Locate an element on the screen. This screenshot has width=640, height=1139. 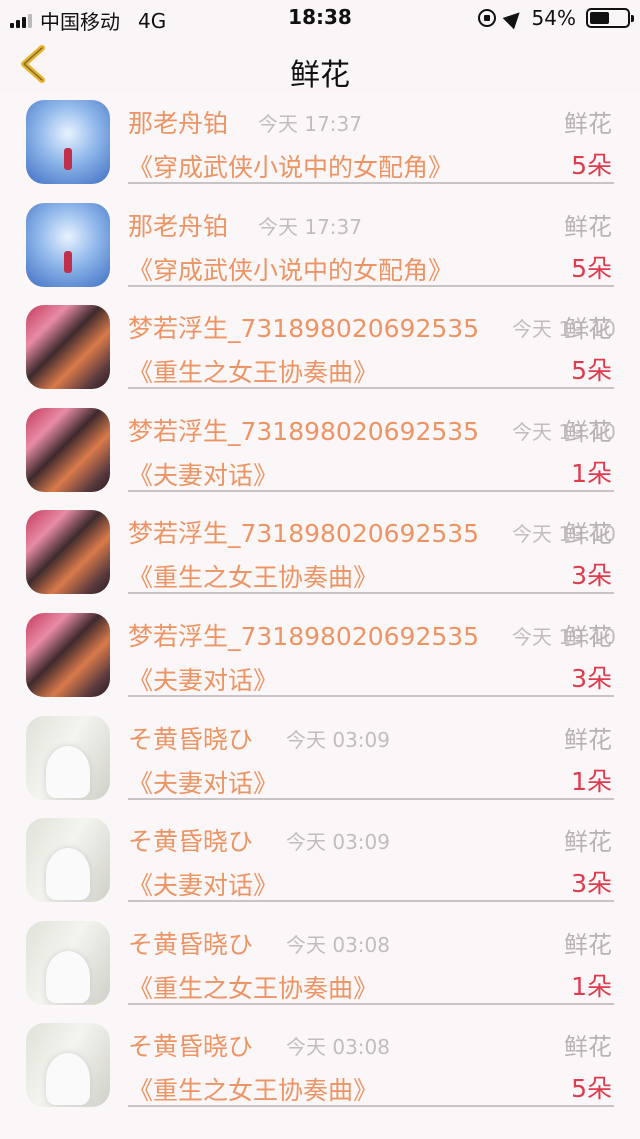
battery-percent: 54% is located at coordinates (553, 18).